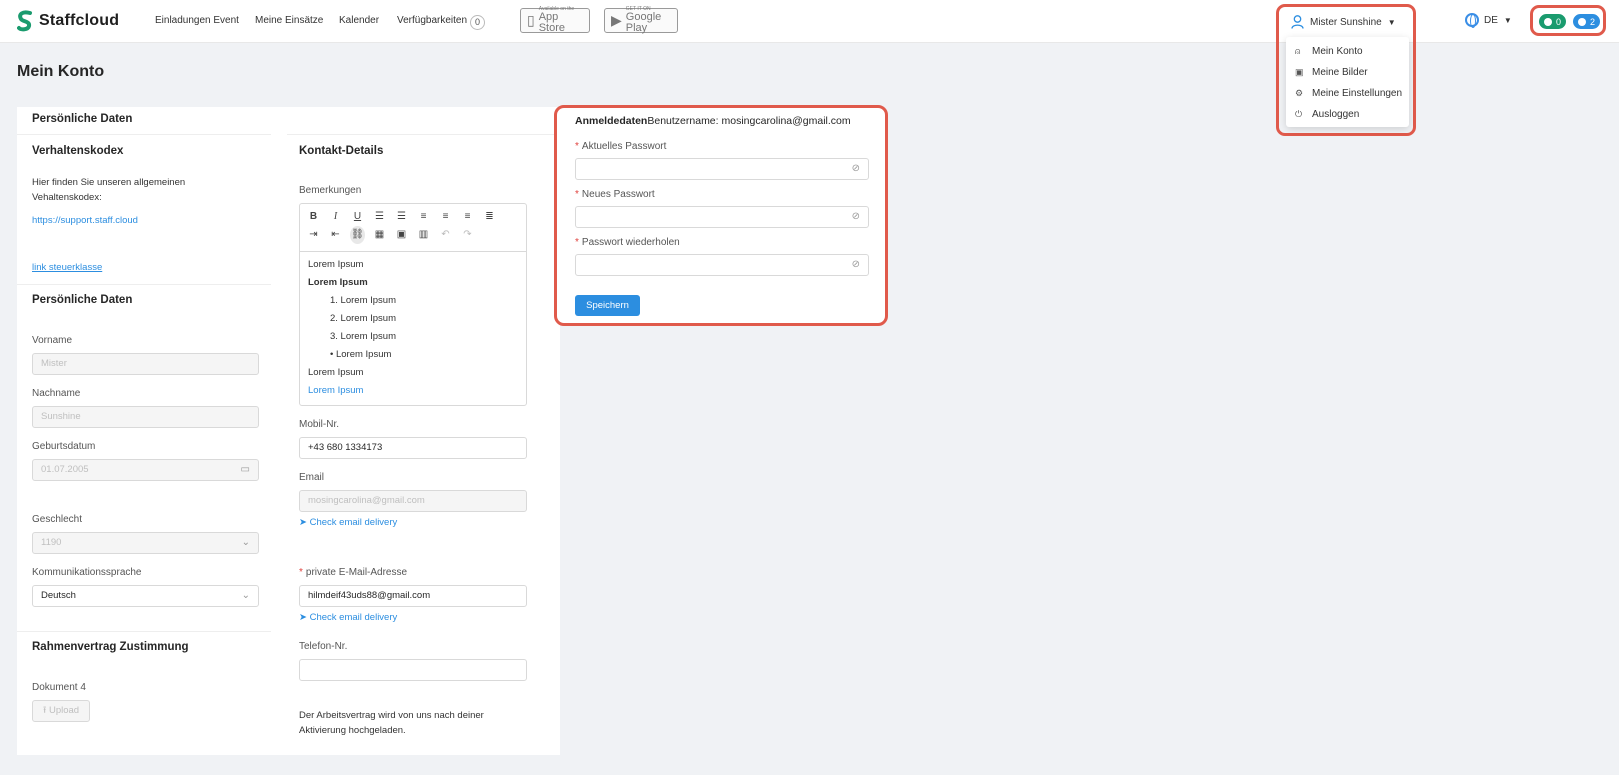  I want to click on align-justify-icon: ≣, so click(489, 217).